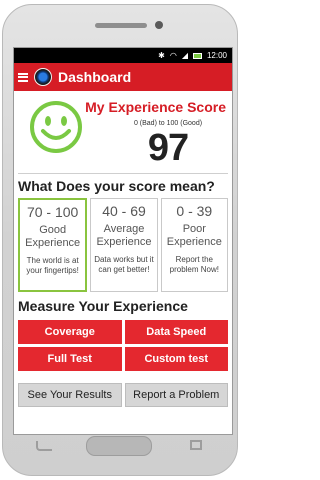  What do you see at coordinates (124, 269) in the screenshot?
I see `card-desc-line2: can get better!` at bounding box center [124, 269].